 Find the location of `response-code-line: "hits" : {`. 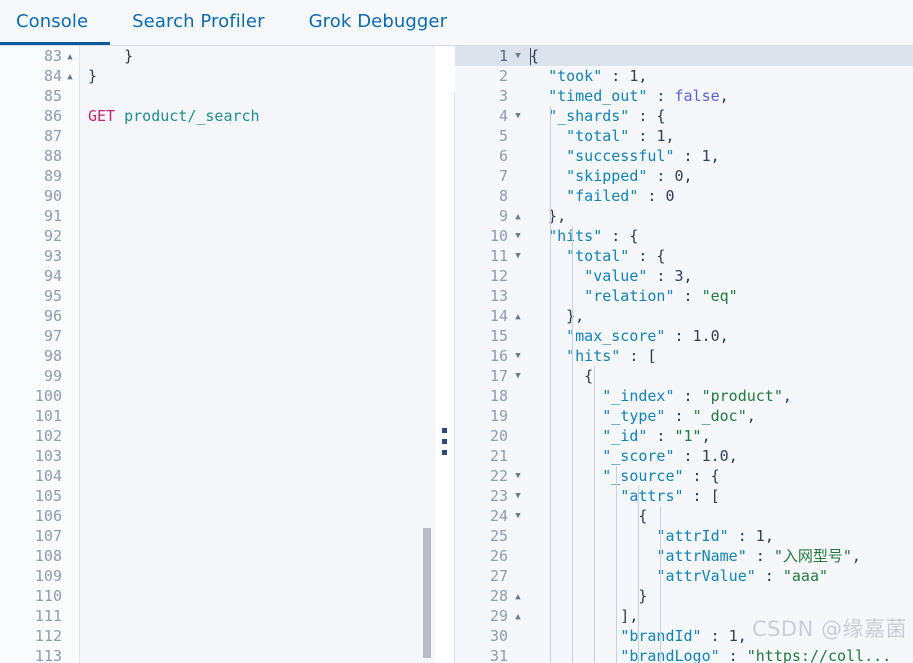

response-code-line: "hits" : { is located at coordinates (720, 236).